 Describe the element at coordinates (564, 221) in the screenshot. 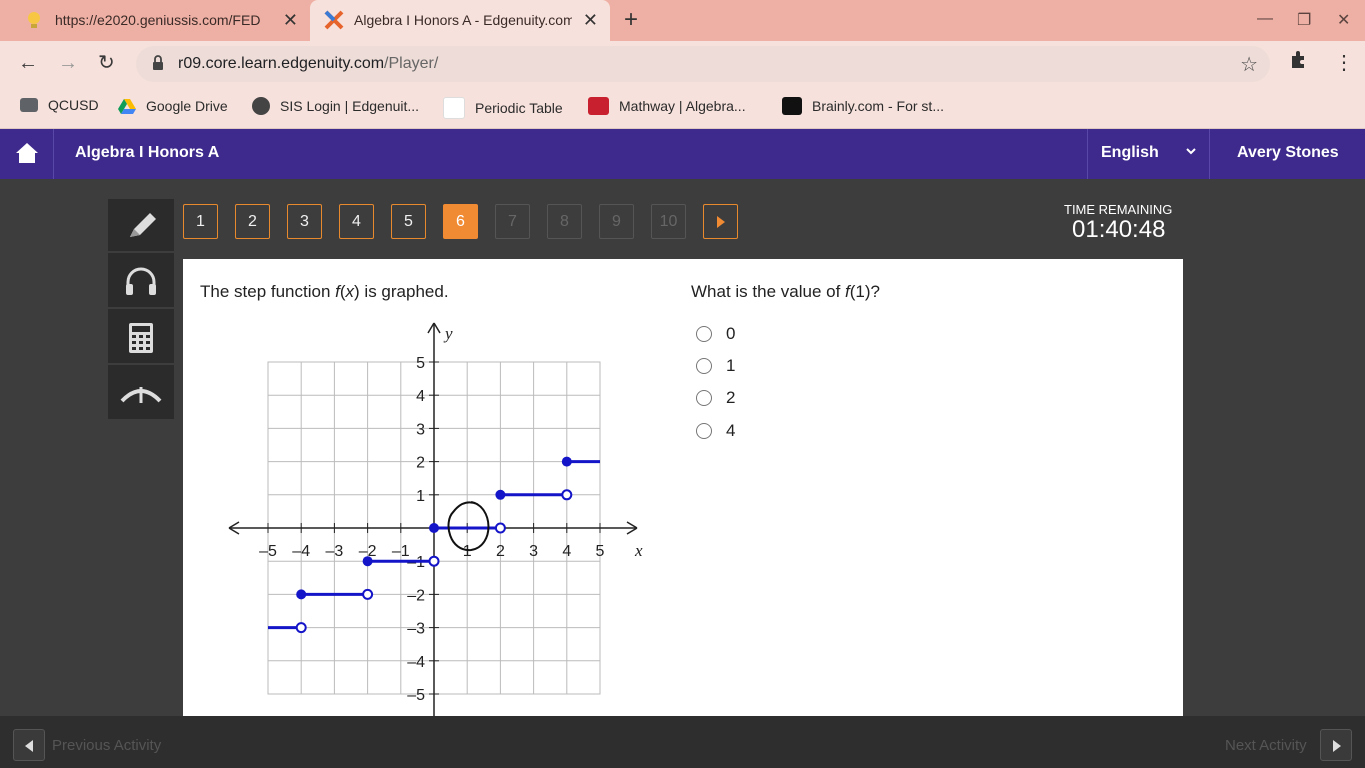

I see `question-8-button: 8` at that location.